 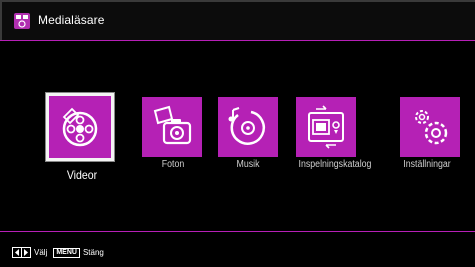 What do you see at coordinates (248, 164) in the screenshot?
I see `tile-musik-label: Musik` at bounding box center [248, 164].